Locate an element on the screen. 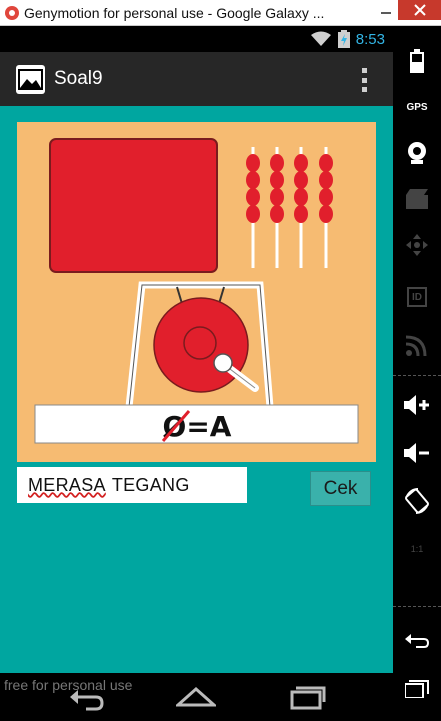 This screenshot has height=721, width=441. id-label: ID is located at coordinates (417, 297).